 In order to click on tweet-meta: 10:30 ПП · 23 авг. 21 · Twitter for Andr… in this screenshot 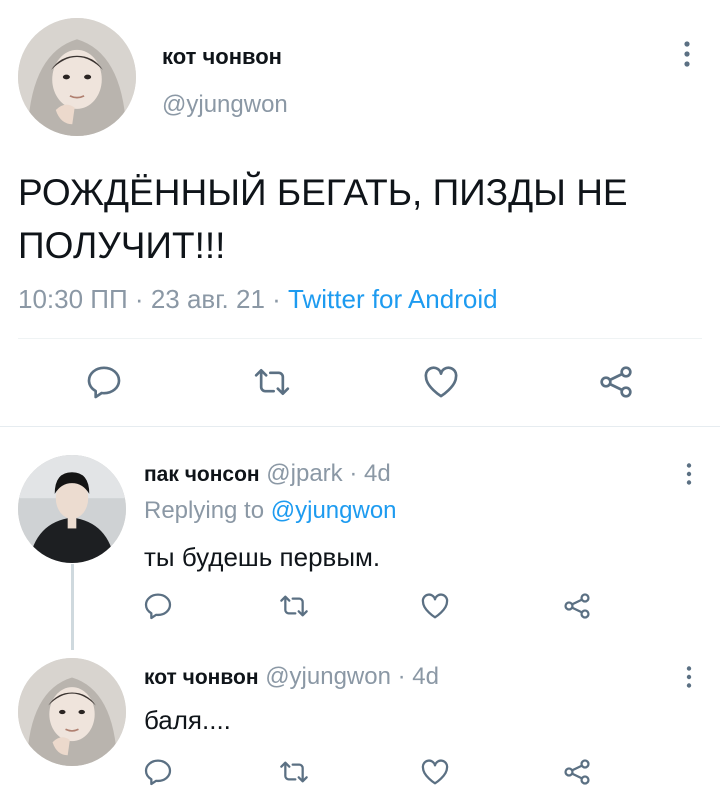, I will do `click(258, 299)`.